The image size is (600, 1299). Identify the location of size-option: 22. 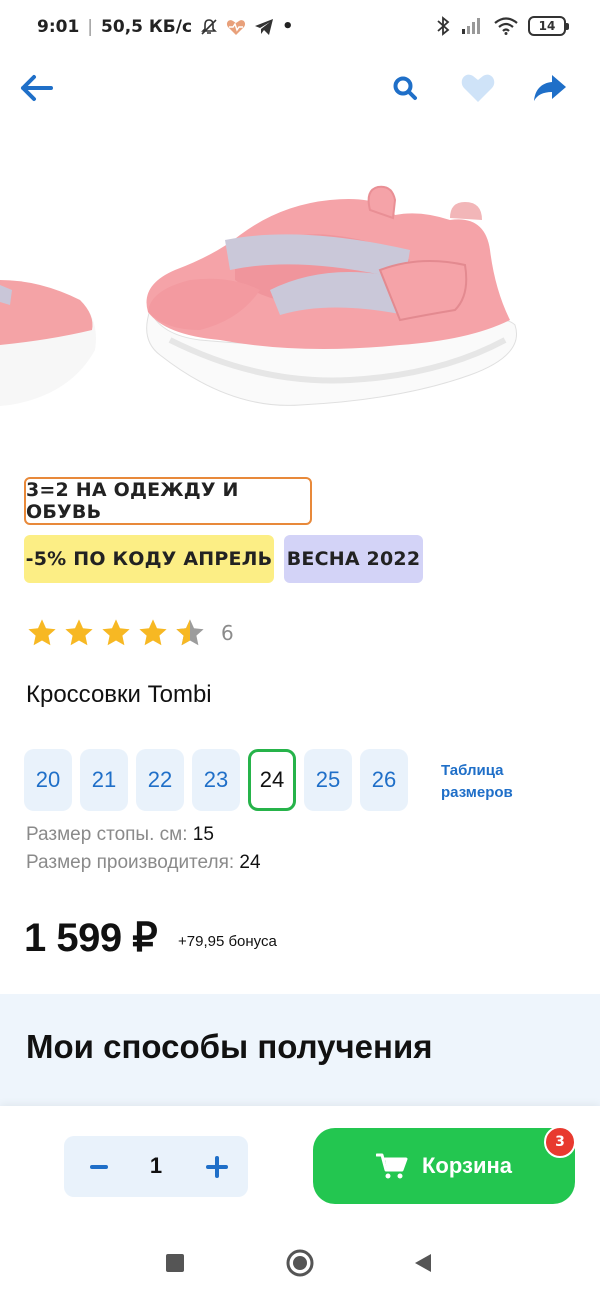
(160, 780).